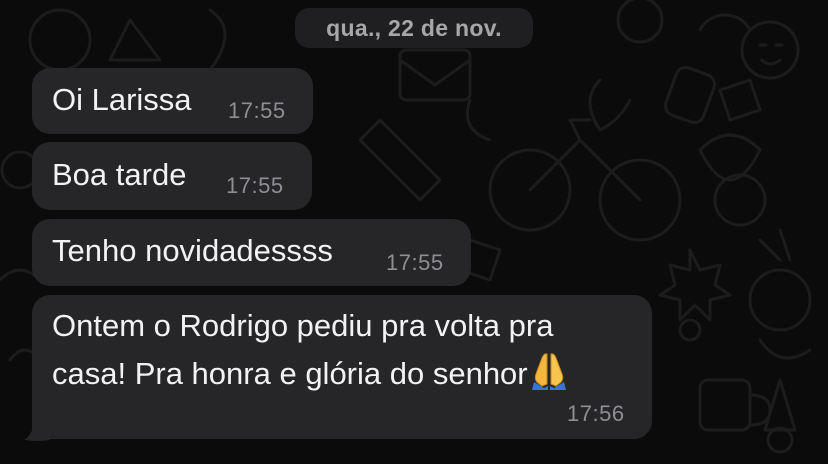  What do you see at coordinates (596, 413) in the screenshot?
I see `message-timestamp: 17:56` at bounding box center [596, 413].